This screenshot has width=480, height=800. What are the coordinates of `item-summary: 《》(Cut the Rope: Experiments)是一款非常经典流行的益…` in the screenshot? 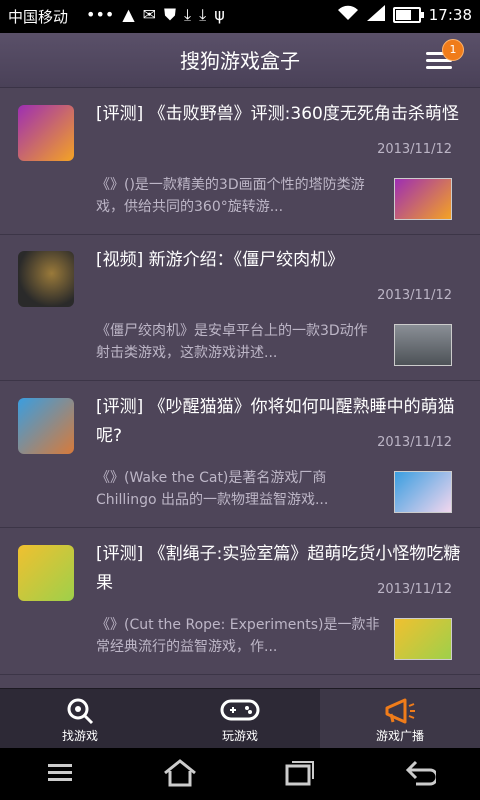 It's located at (238, 636).